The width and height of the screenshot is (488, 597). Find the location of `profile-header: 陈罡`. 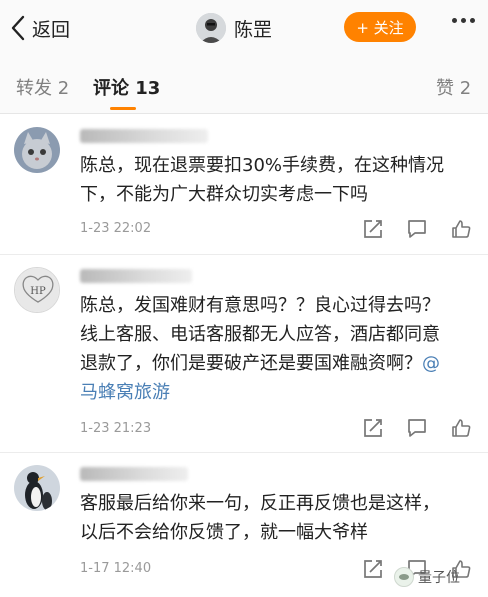

profile-header: 陈罡 is located at coordinates (234, 28).